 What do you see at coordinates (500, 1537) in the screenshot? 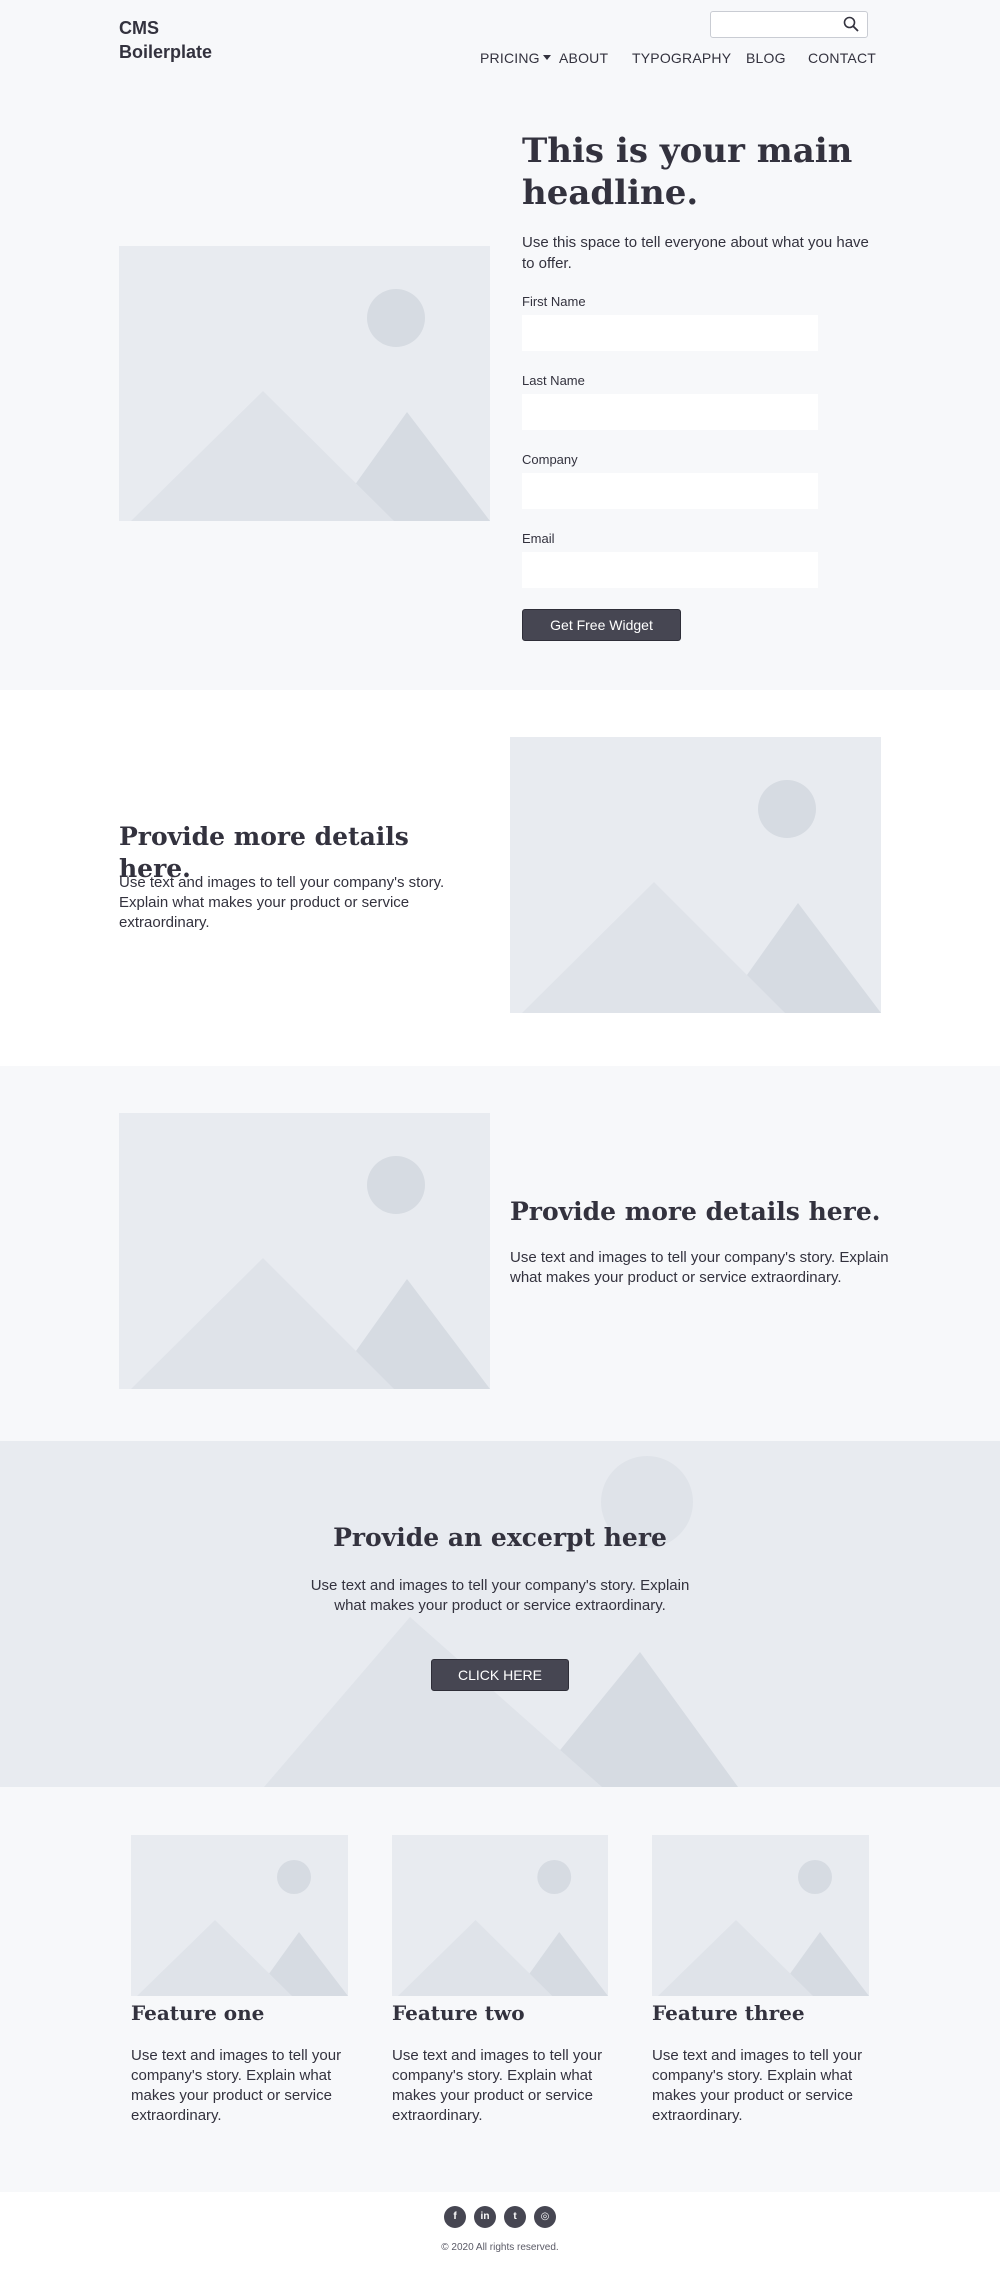
I see `excerpt-title: Provide an excerpt here` at bounding box center [500, 1537].